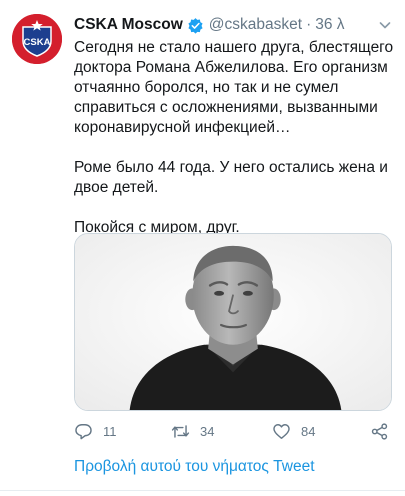 The image size is (405, 496). Describe the element at coordinates (128, 25) in the screenshot. I see `display-name: CSKA Moscow` at that location.